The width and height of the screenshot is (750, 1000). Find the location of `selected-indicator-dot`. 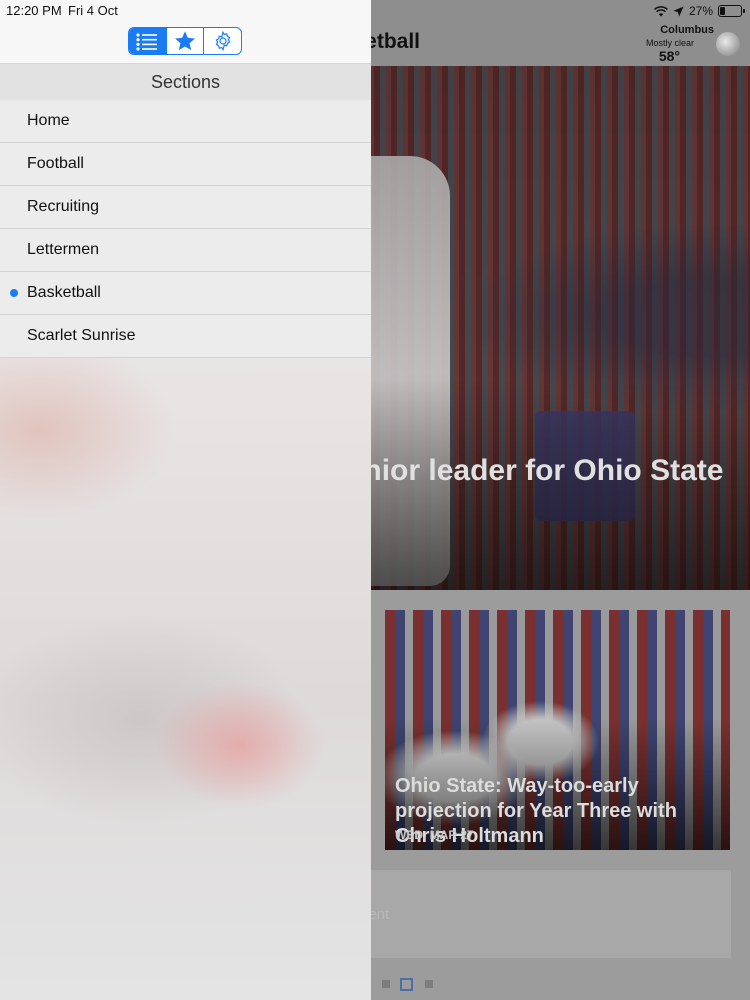

selected-indicator-dot is located at coordinates (14, 293).